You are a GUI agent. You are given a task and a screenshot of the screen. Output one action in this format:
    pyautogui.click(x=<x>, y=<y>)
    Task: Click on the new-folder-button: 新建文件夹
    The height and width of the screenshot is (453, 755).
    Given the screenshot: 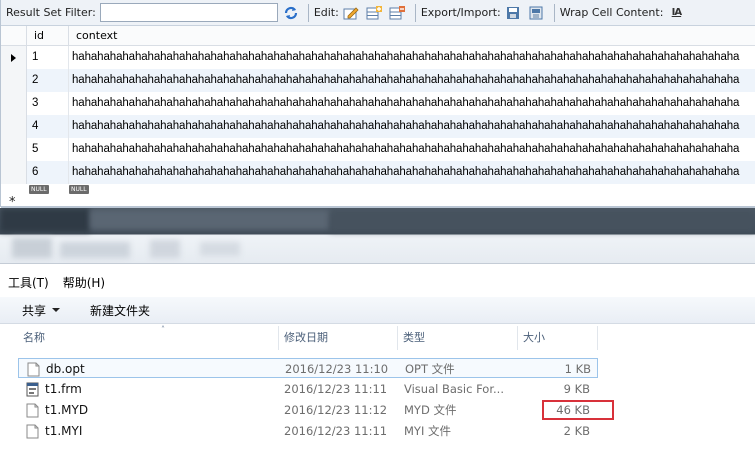 What is the action you would take?
    pyautogui.click(x=120, y=310)
    